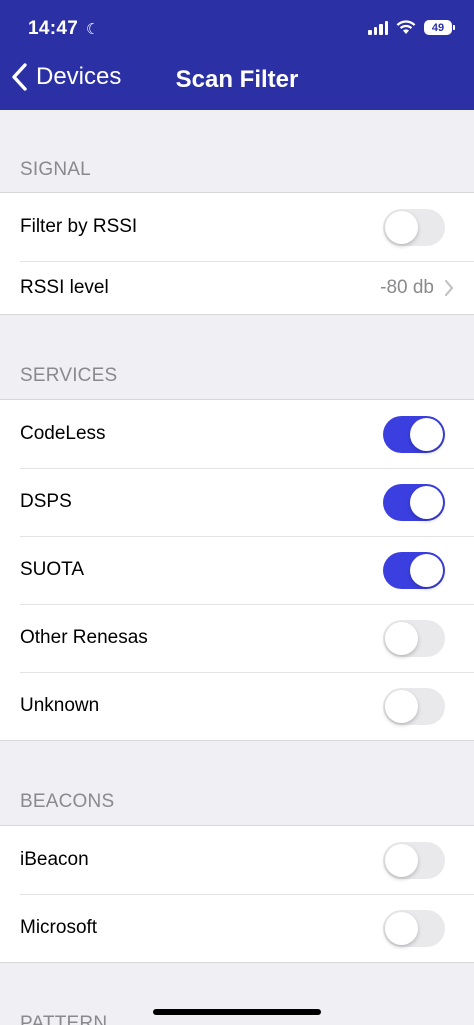  Describe the element at coordinates (52, 569) in the screenshot. I see `service-label: SUOTA` at that location.